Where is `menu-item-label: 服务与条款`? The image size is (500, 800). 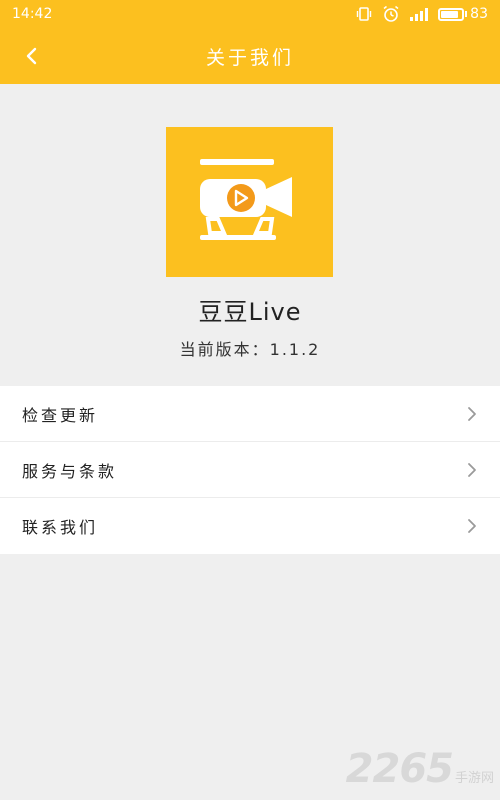
menu-item-label: 服务与条款 is located at coordinates (70, 471).